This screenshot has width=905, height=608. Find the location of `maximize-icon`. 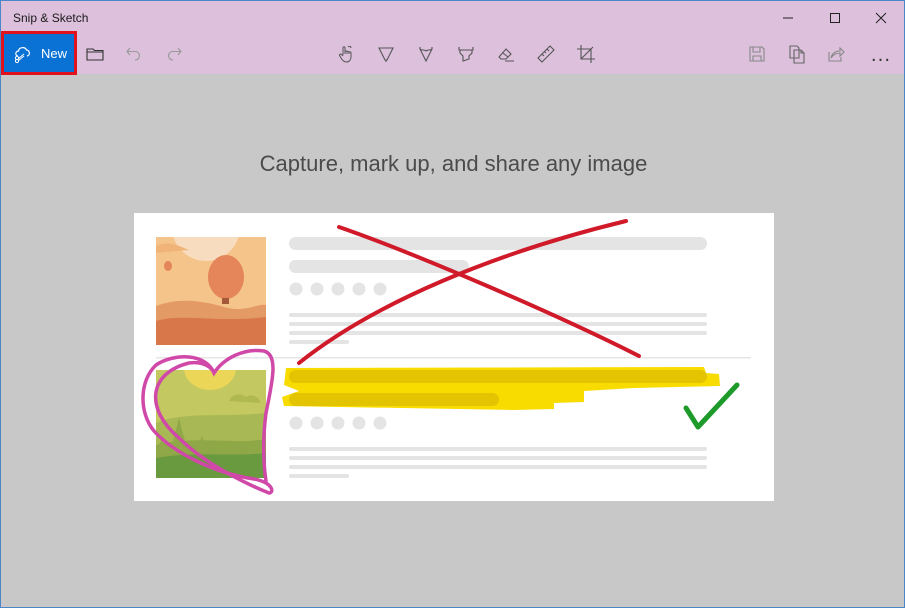

maximize-icon is located at coordinates (835, 18).